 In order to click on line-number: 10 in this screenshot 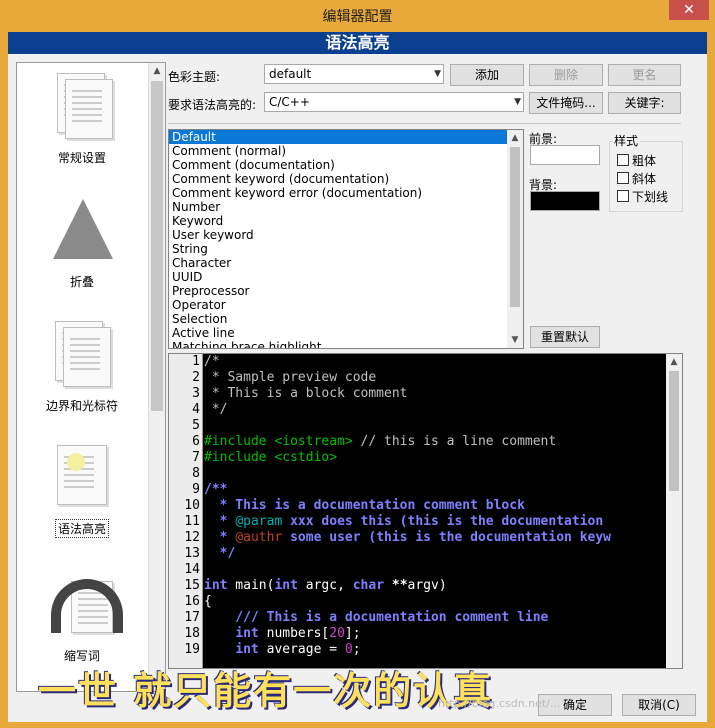, I will do `click(192, 505)`.